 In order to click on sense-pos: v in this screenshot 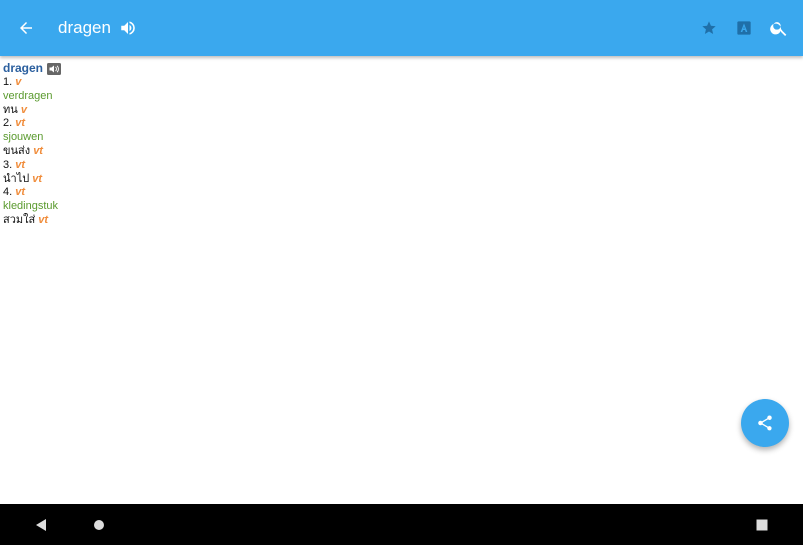, I will do `click(18, 82)`.